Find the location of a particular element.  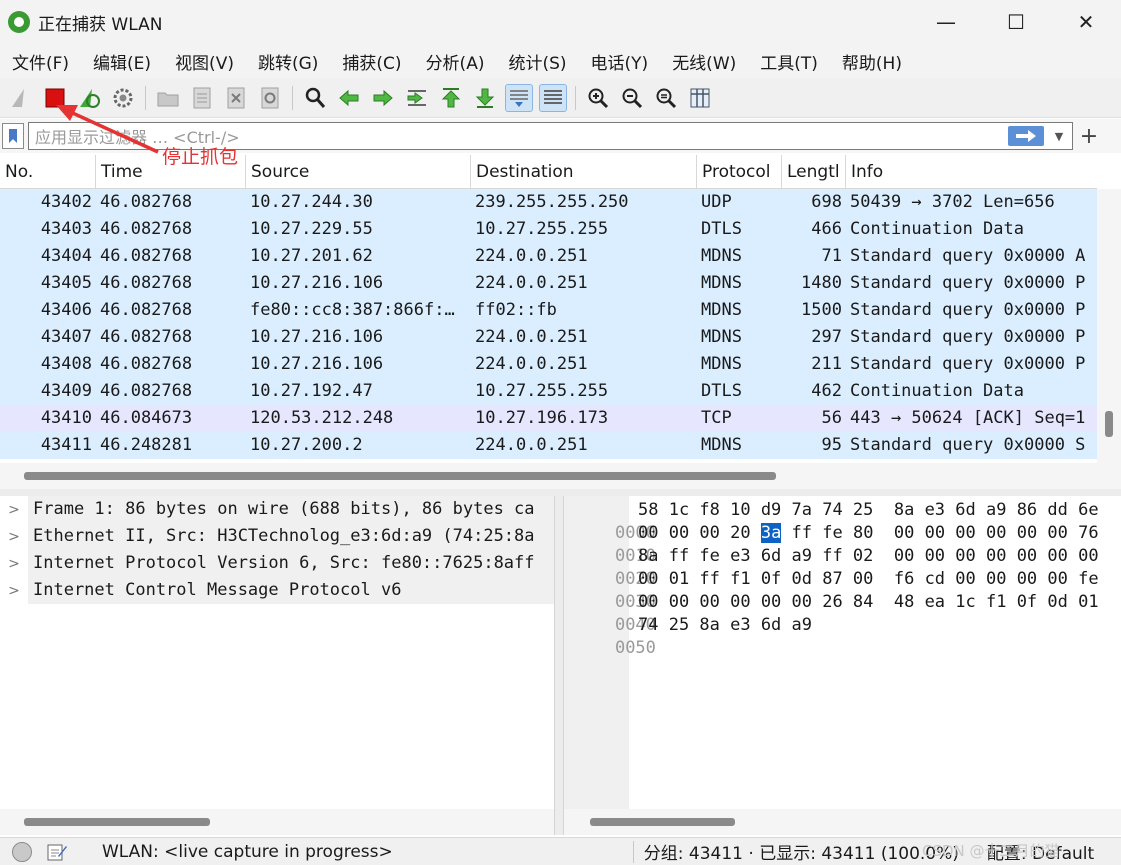

byte-offset: 0050 is located at coordinates (635, 648).